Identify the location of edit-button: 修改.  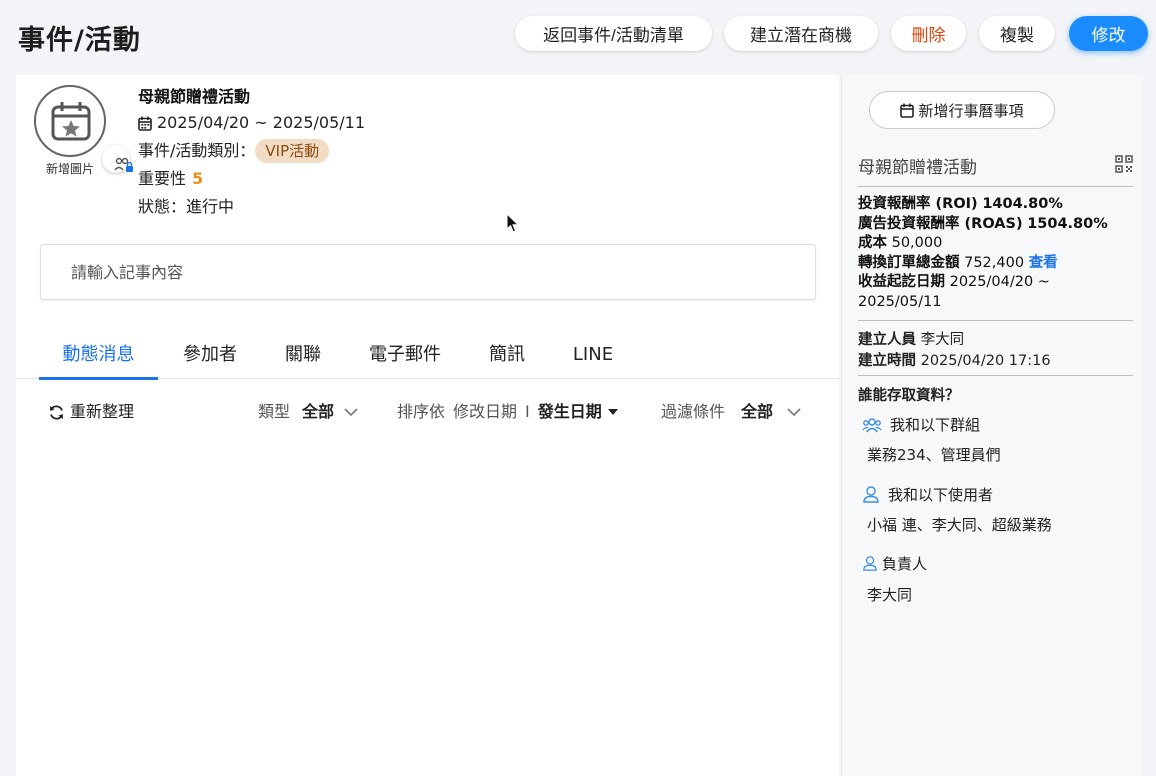
(1108, 33).